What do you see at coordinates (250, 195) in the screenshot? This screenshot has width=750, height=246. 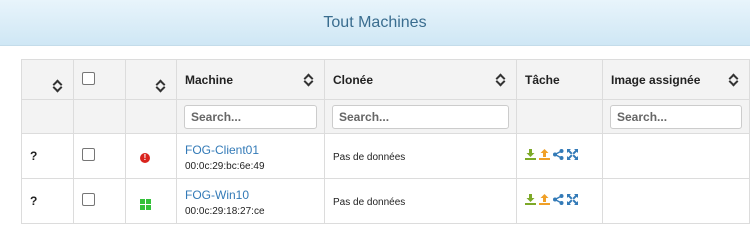 I see `host-link: FOG-Win10` at bounding box center [250, 195].